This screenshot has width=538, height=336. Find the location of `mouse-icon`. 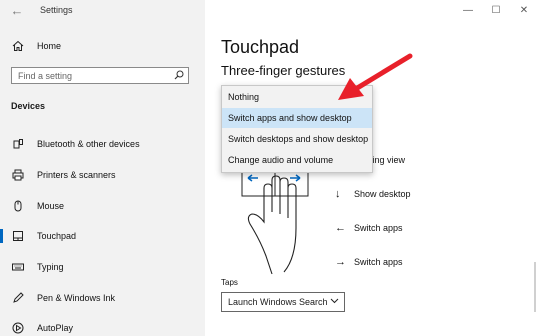

mouse-icon is located at coordinates (18, 206).